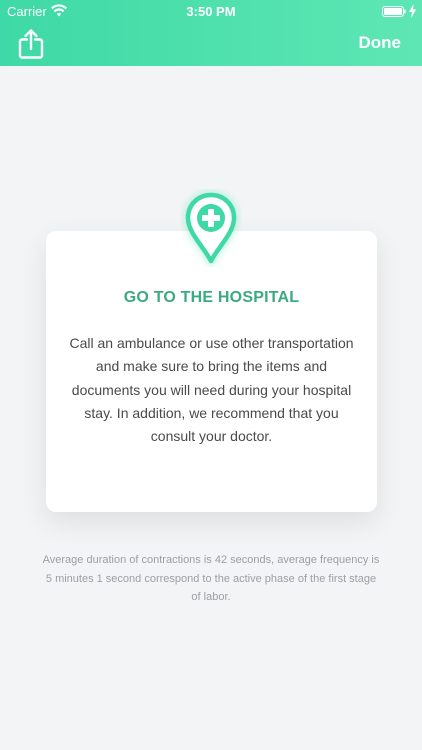 The image size is (422, 750). I want to click on charging-bolt-icon, so click(412, 11).